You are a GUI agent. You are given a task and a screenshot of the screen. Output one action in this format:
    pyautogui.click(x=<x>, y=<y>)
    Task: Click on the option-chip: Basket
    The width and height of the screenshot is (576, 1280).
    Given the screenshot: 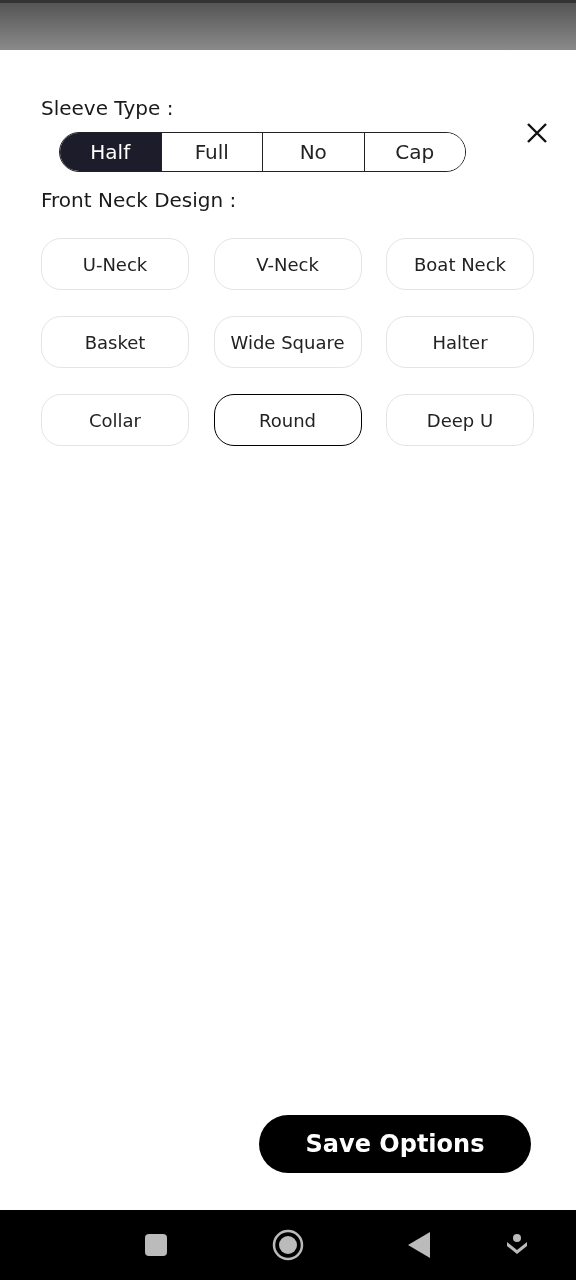 What is the action you would take?
    pyautogui.click(x=115, y=342)
    